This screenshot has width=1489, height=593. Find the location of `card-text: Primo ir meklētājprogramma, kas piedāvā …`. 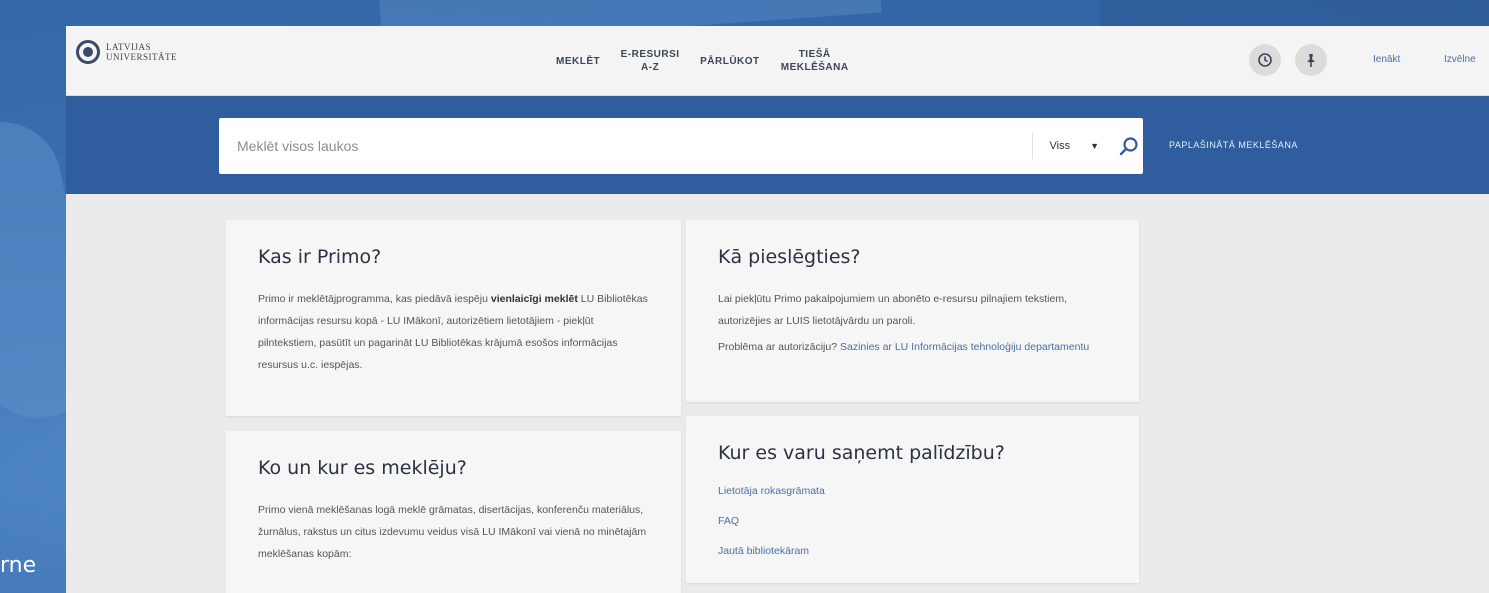

card-text: Primo ir meklētājprogramma, kas piedāvā … is located at coordinates (453, 332).